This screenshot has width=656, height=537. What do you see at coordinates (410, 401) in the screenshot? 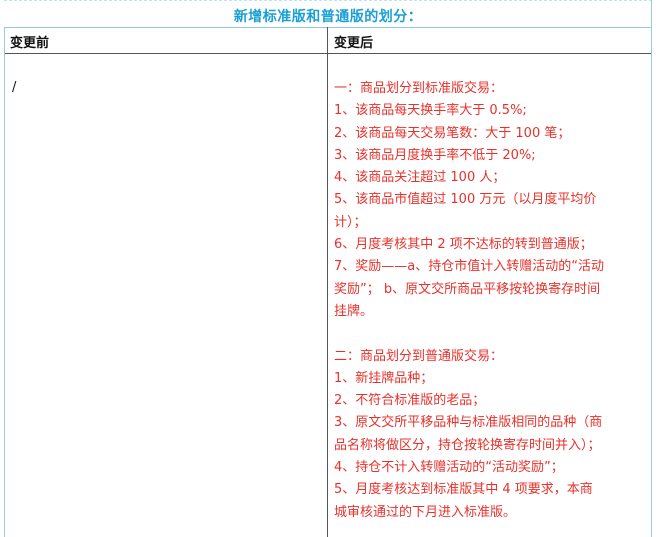
I see `rule-line: 2、不符合标准版的老品；` at bounding box center [410, 401].